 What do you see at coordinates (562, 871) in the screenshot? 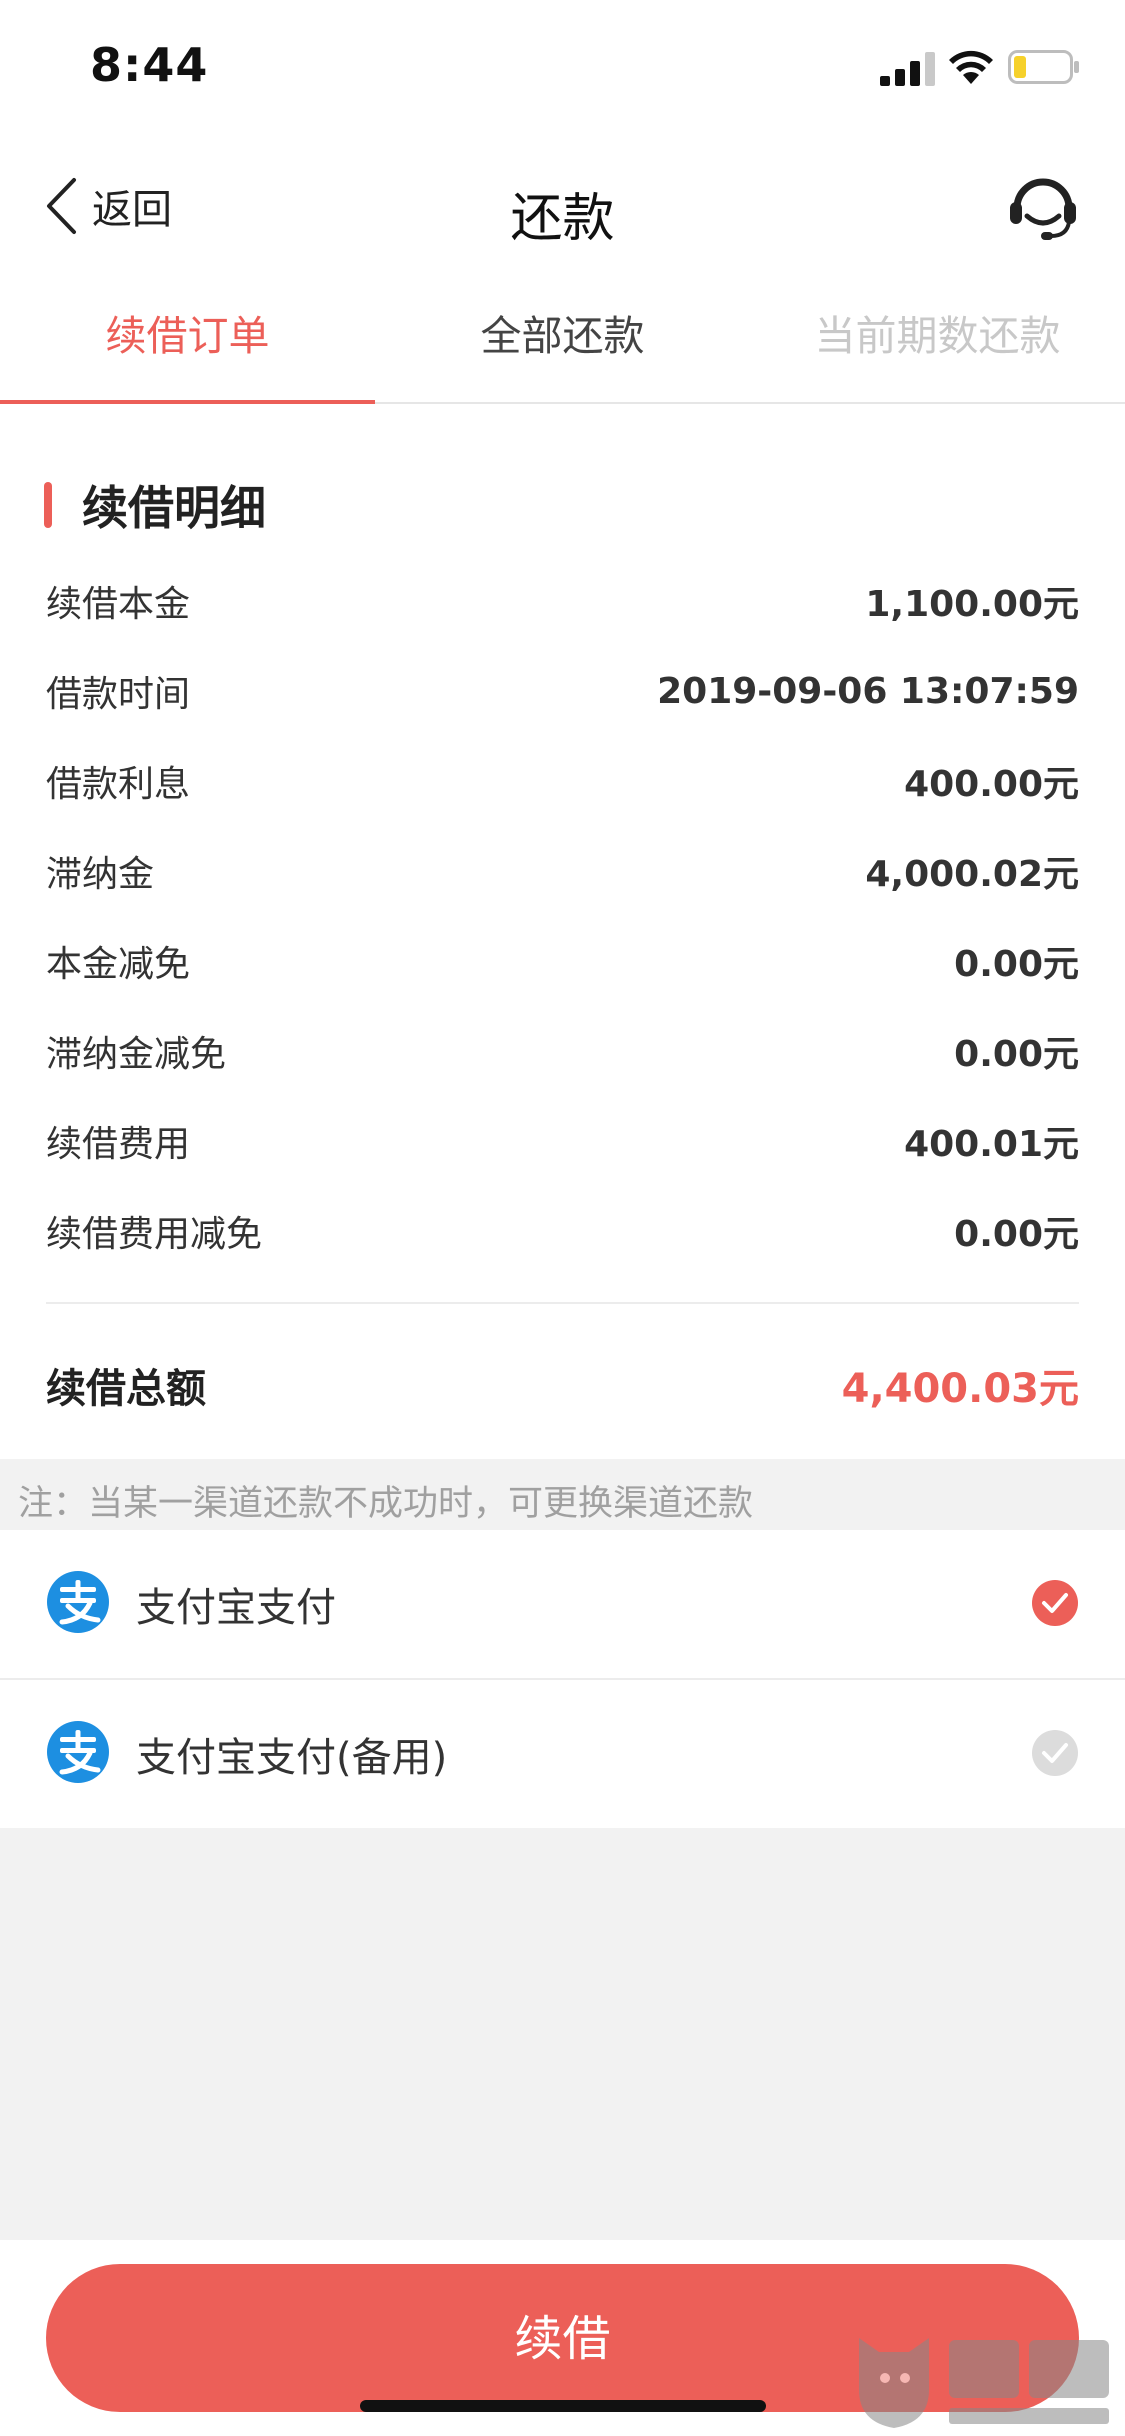
I see `detail-row-late-fee: 滞纳金 4,000.02元` at bounding box center [562, 871].